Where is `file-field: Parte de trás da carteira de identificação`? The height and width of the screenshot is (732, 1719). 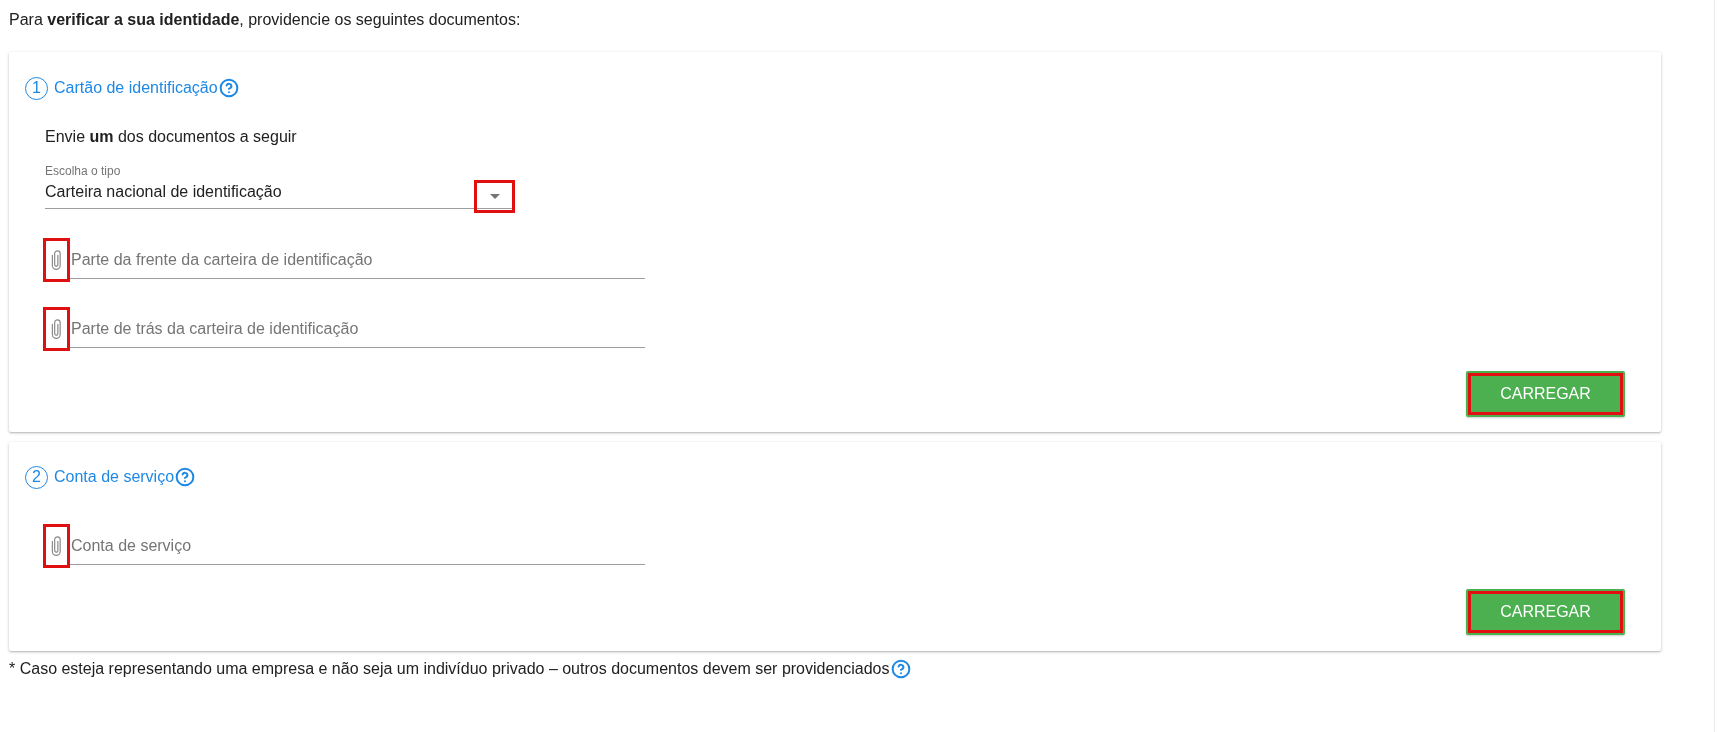 file-field: Parte de trás da carteira de identificação is located at coordinates (357, 330).